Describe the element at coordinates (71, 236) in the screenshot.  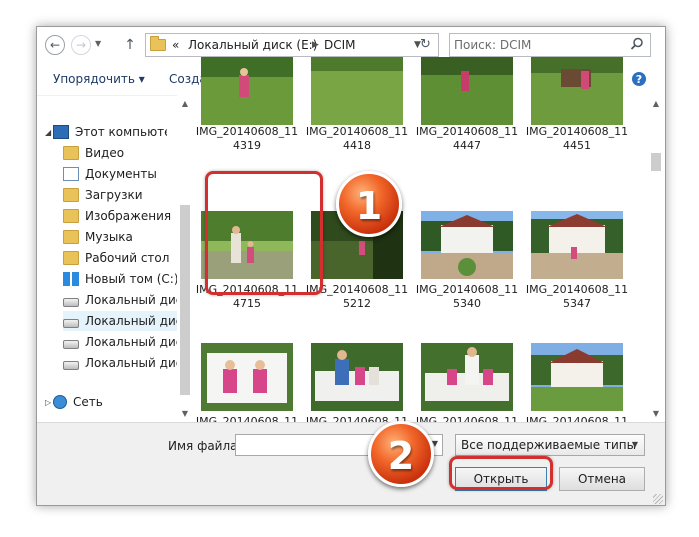
I see `music-folder-icon` at that location.